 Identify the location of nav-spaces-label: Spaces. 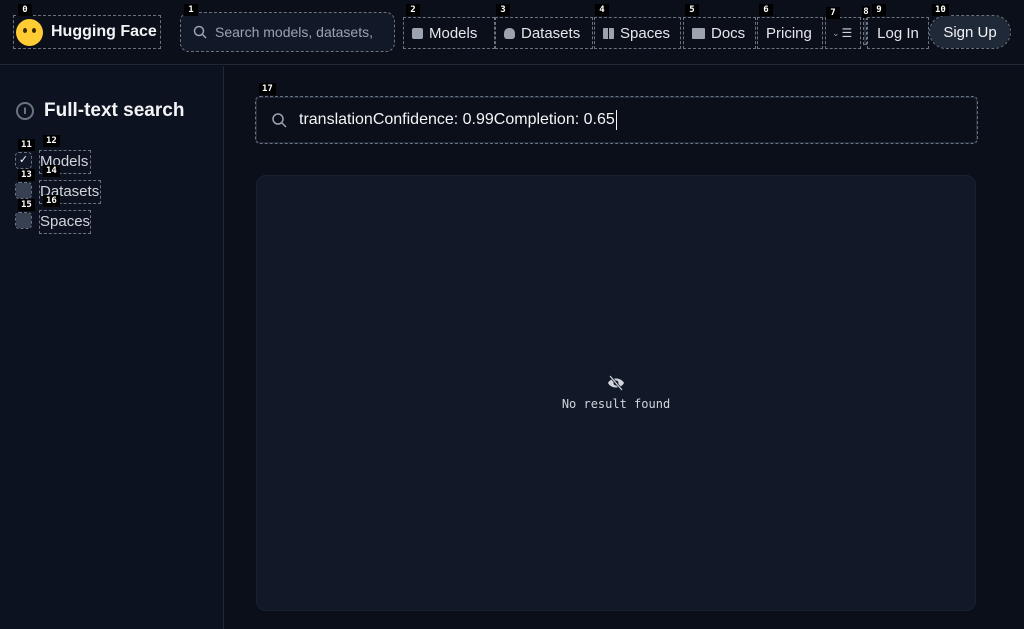
(645, 33).